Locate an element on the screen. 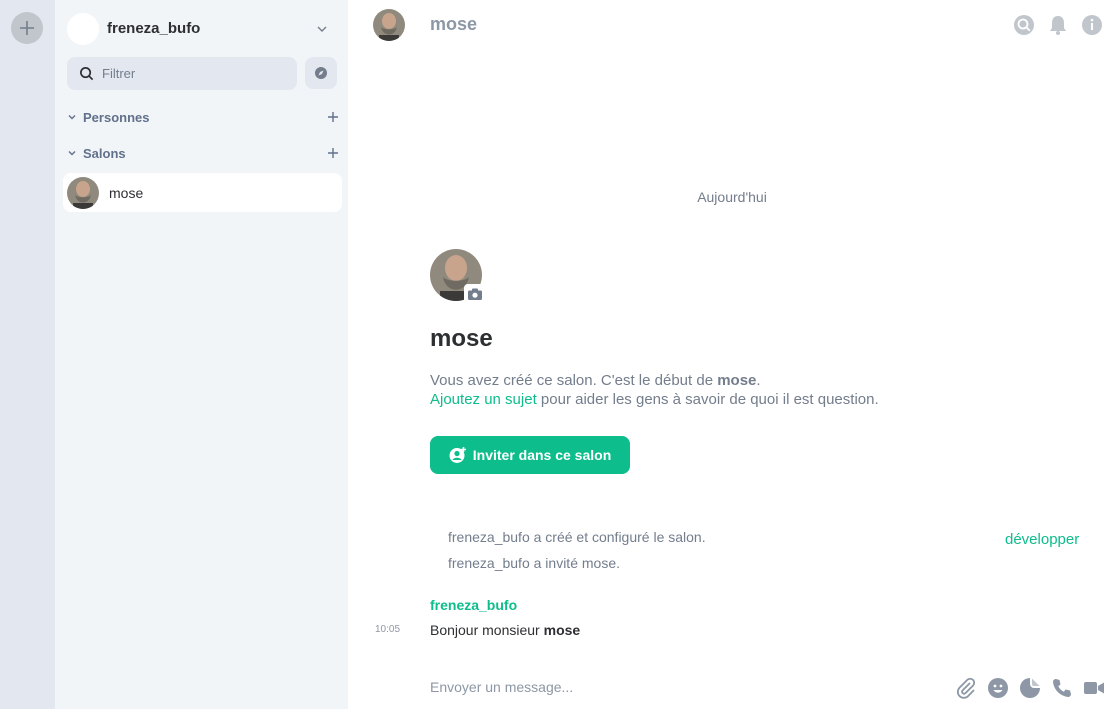 The height and width of the screenshot is (709, 1116). emoji-icon is located at coordinates (998, 688).